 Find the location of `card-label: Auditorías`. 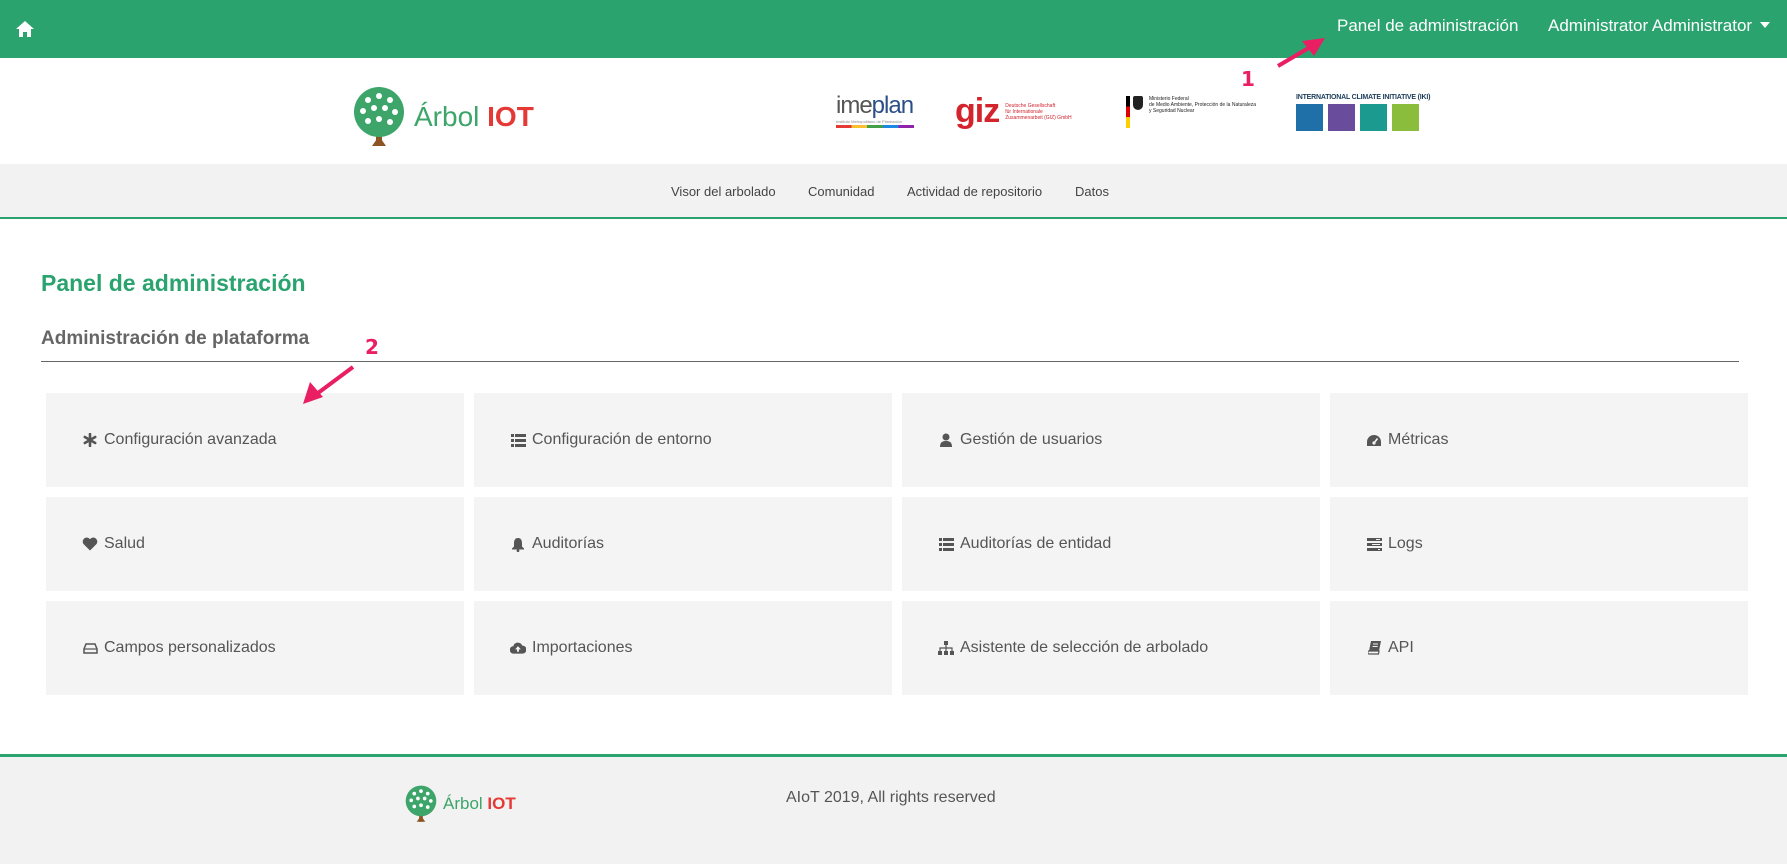

card-label: Auditorías is located at coordinates (568, 543).